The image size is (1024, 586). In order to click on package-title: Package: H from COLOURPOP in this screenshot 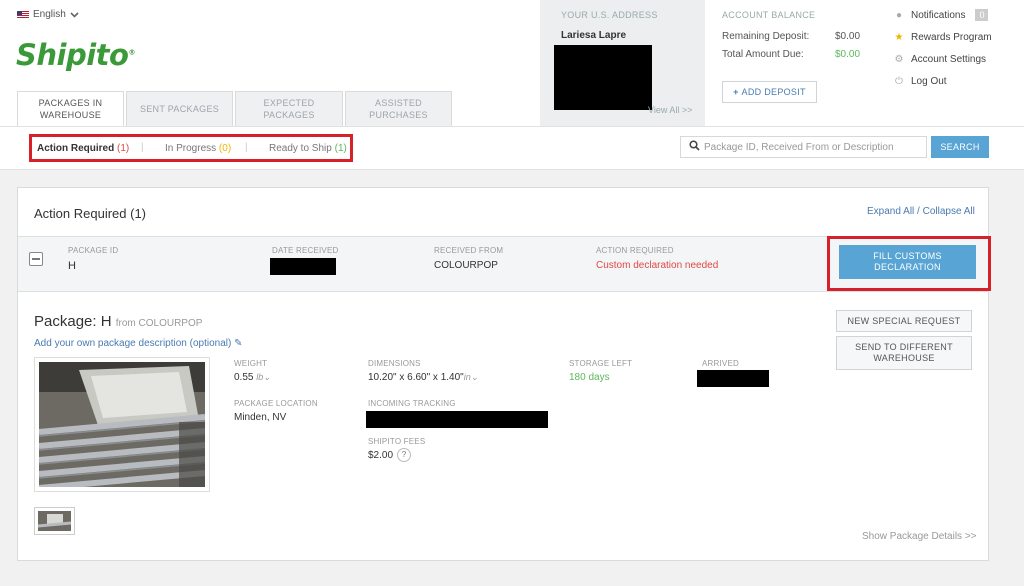, I will do `click(118, 321)`.